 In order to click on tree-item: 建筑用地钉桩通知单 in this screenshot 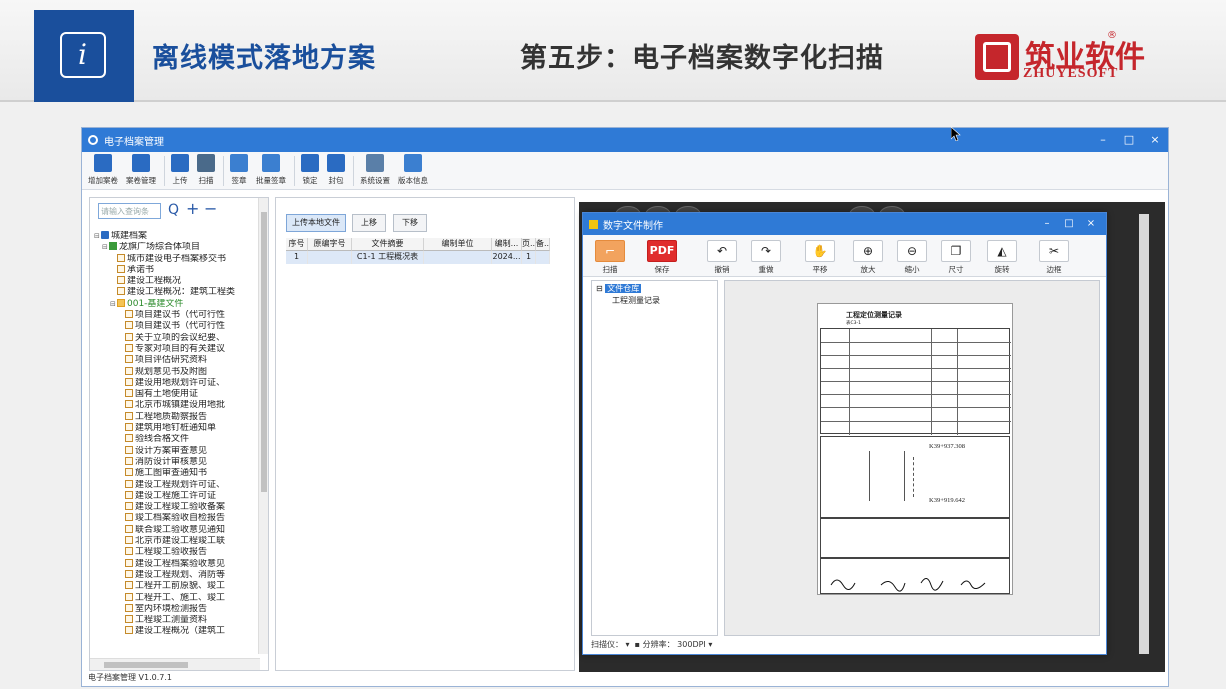, I will do `click(175, 428)`.